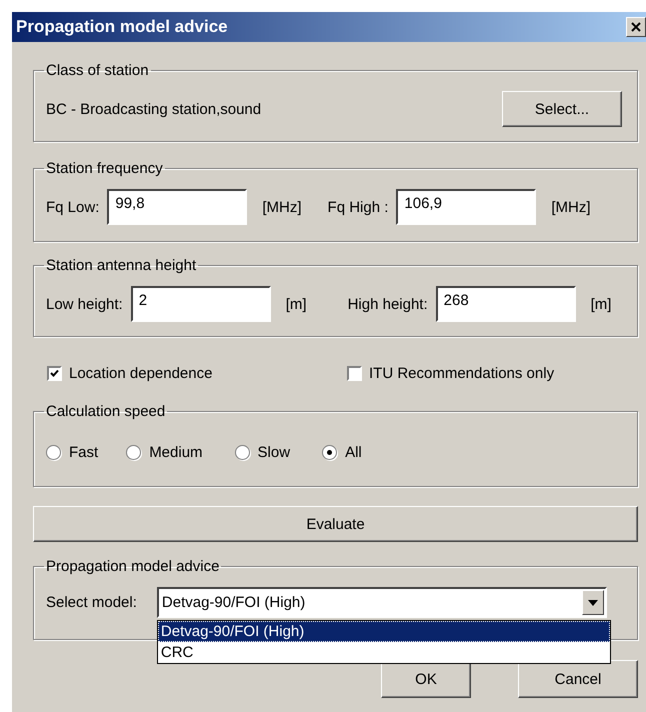  Describe the element at coordinates (154, 109) in the screenshot. I see `station-class-value: BC - Broadcasting station,sound` at that location.